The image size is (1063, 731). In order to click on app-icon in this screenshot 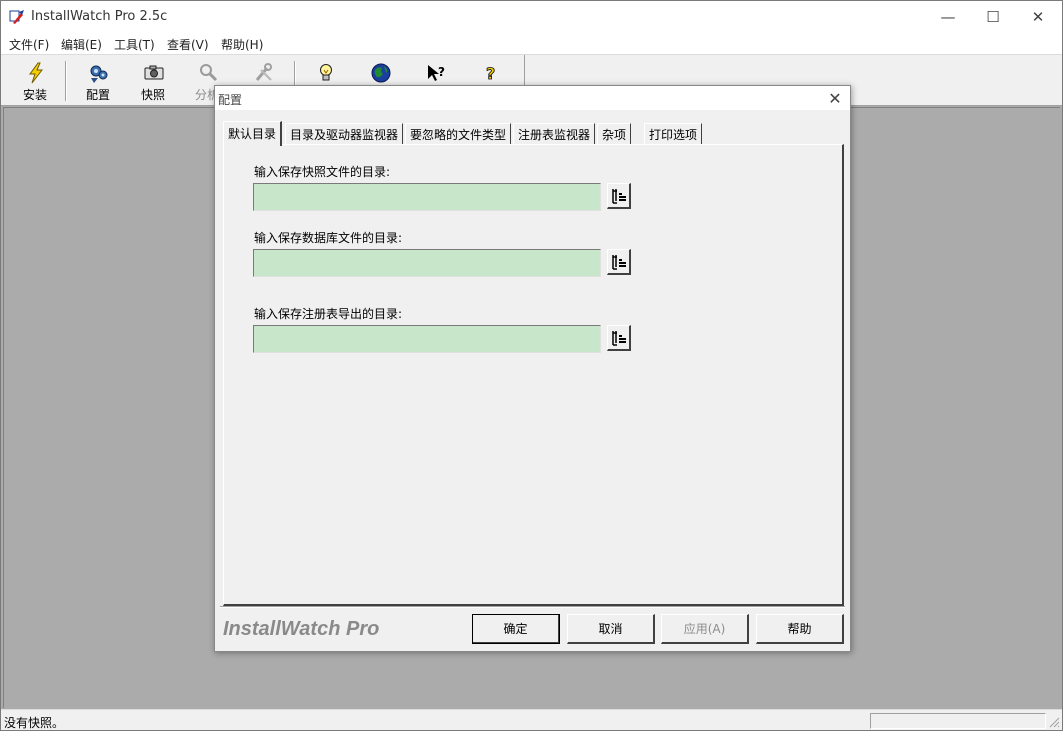, I will do `click(16, 17)`.